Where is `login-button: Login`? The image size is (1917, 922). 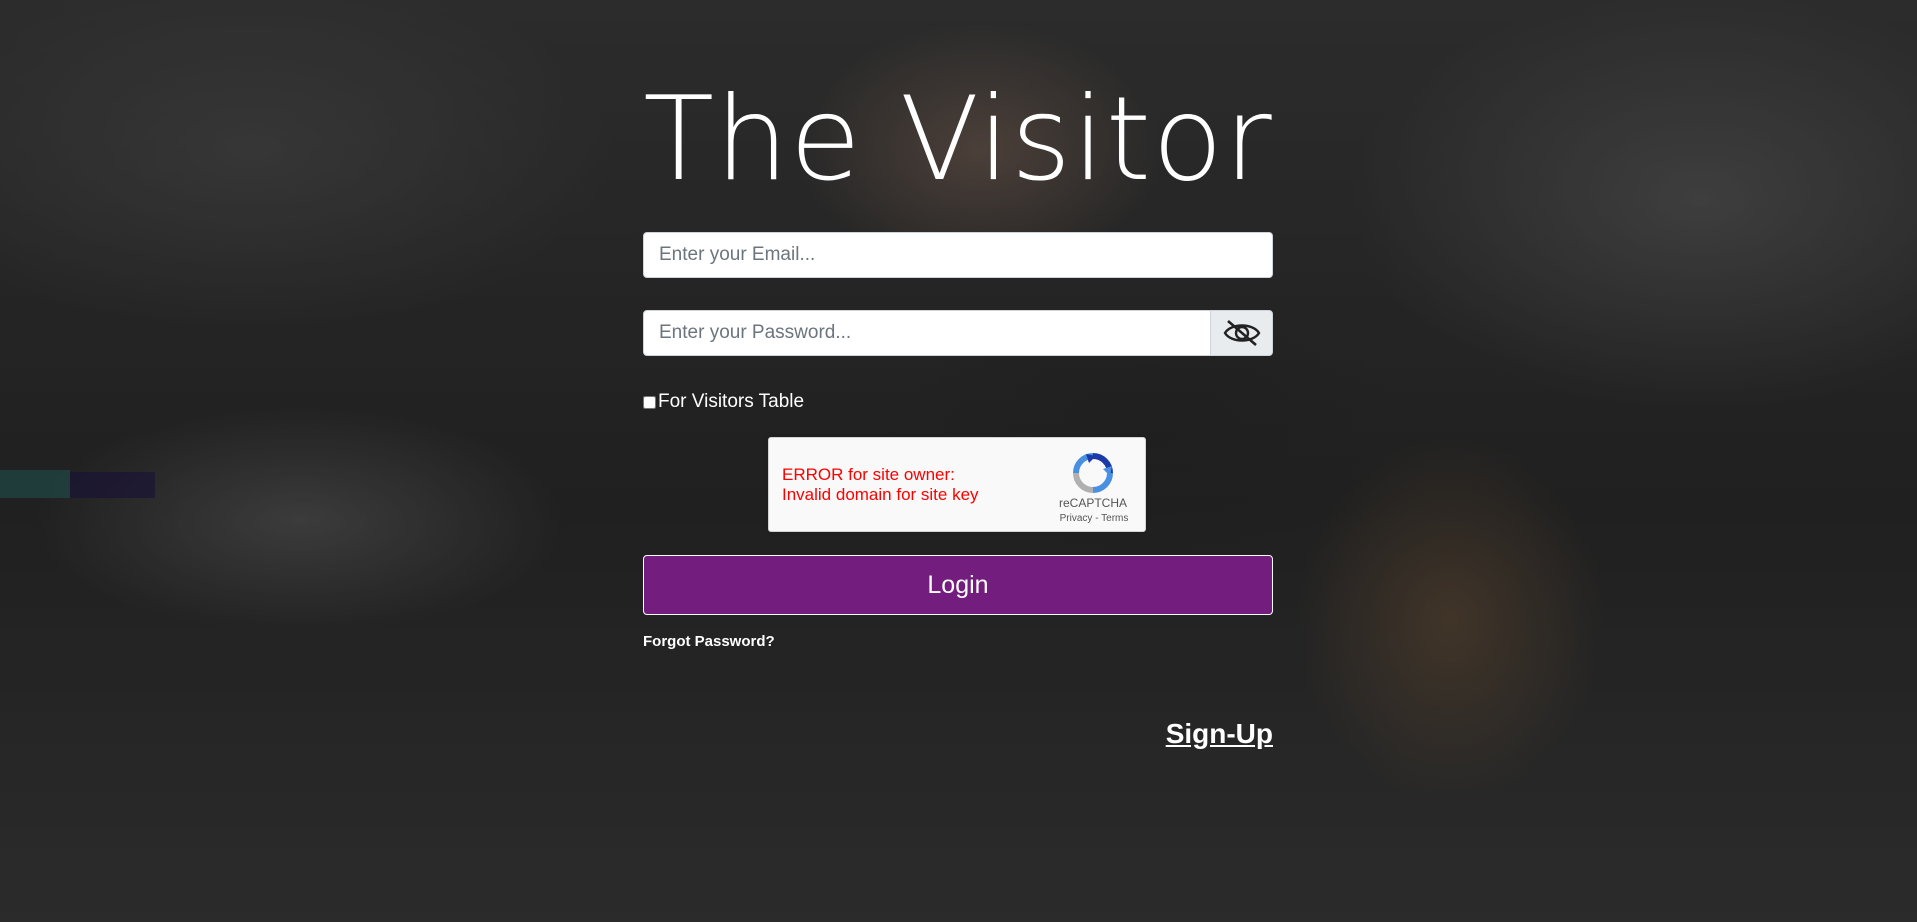 login-button: Login is located at coordinates (958, 585).